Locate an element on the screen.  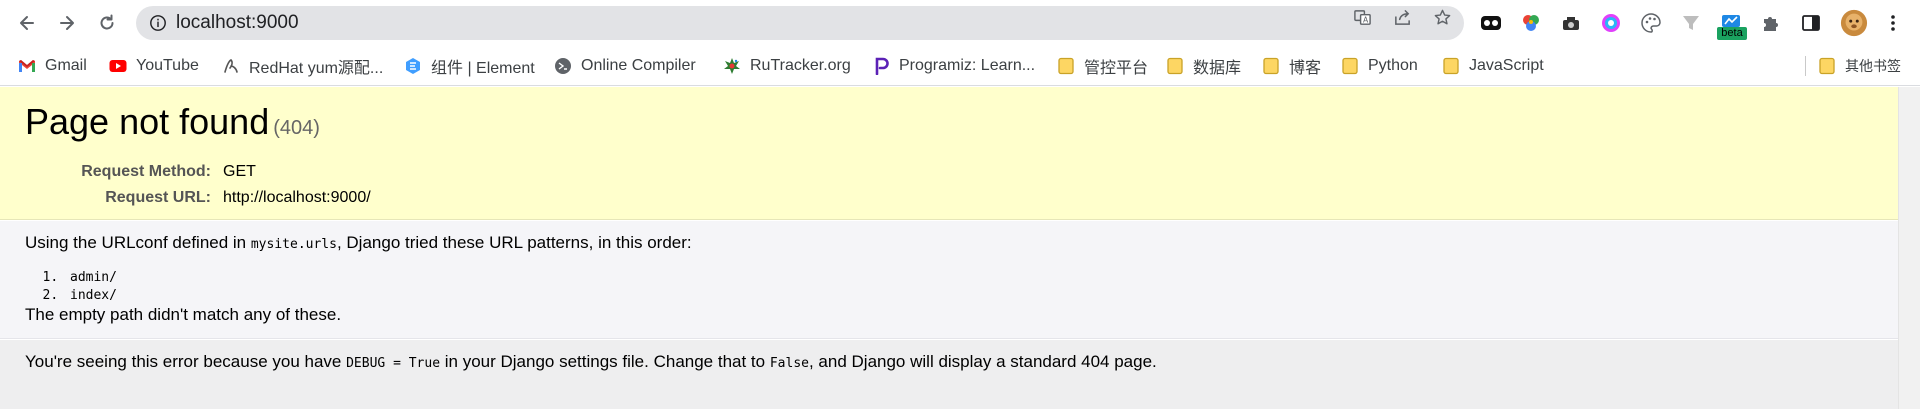
bookmark-label: 其他书签 is located at coordinates (1873, 66).